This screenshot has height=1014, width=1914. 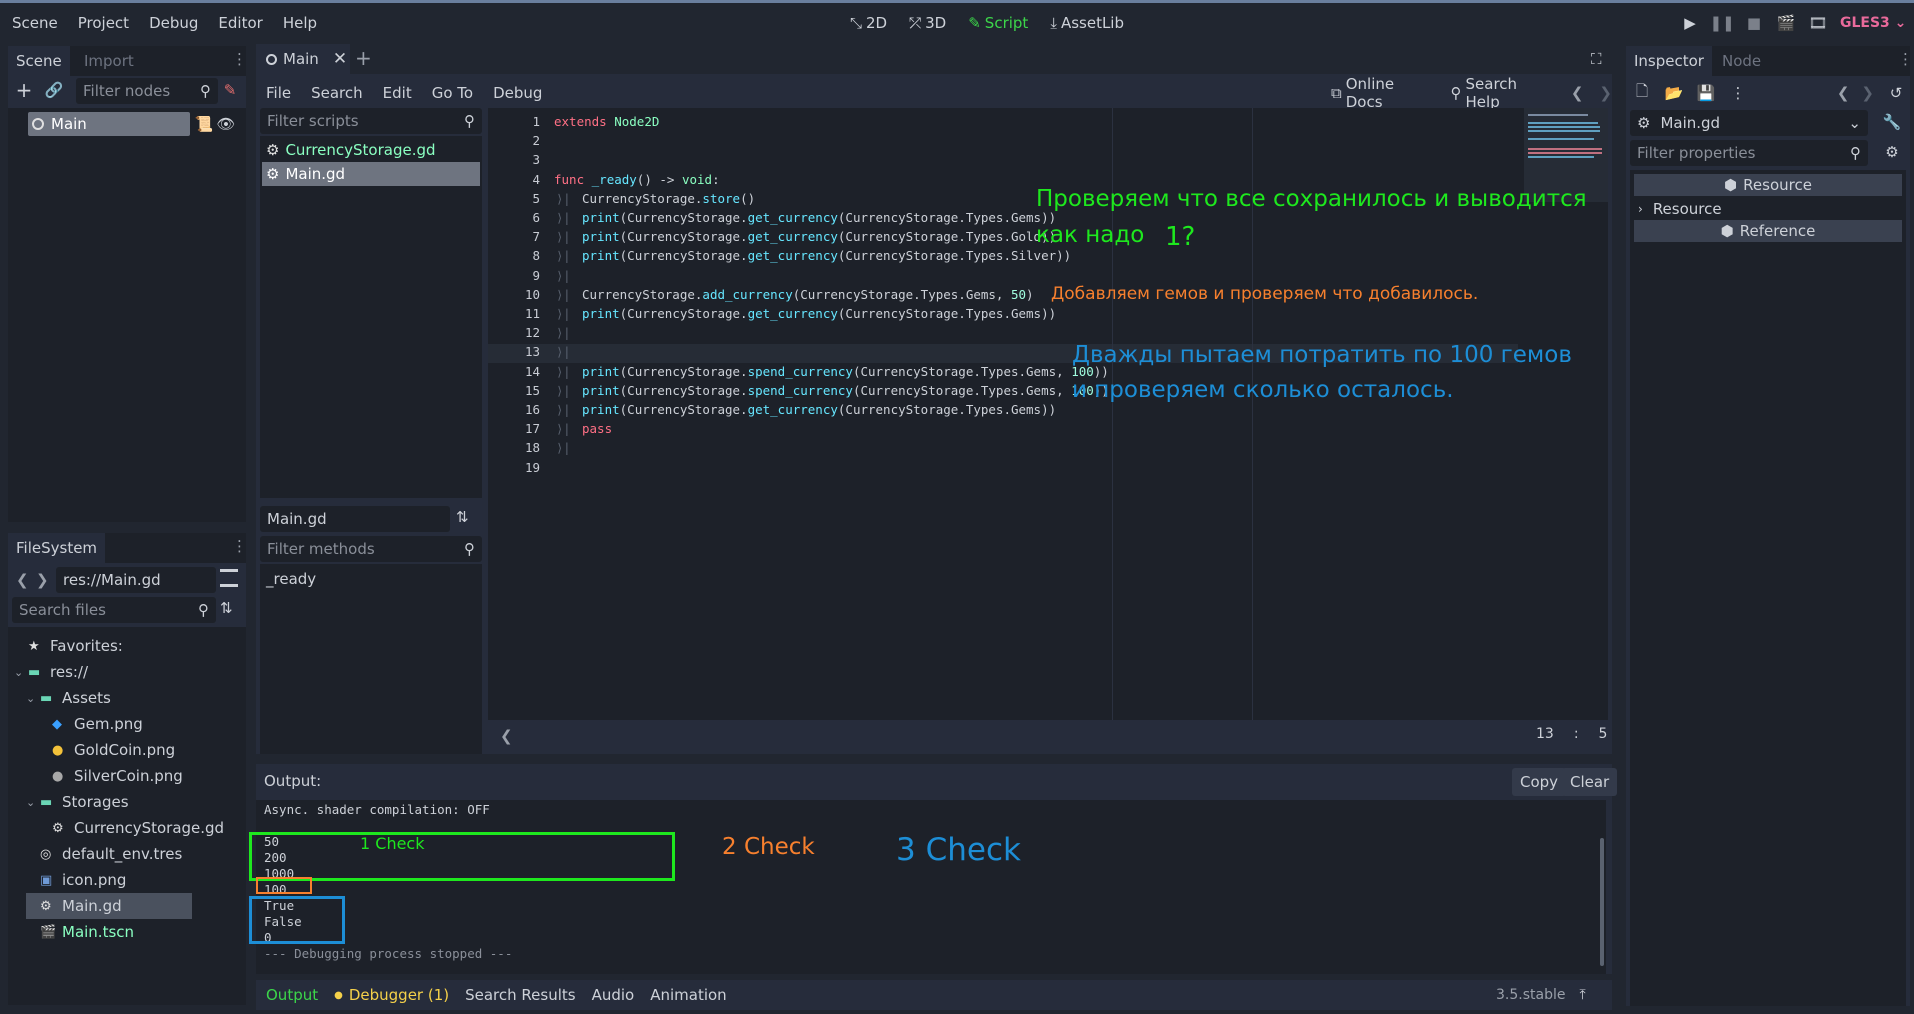 I want to click on workspace-assetlib: ⤓ AssetLib, so click(x=1087, y=23).